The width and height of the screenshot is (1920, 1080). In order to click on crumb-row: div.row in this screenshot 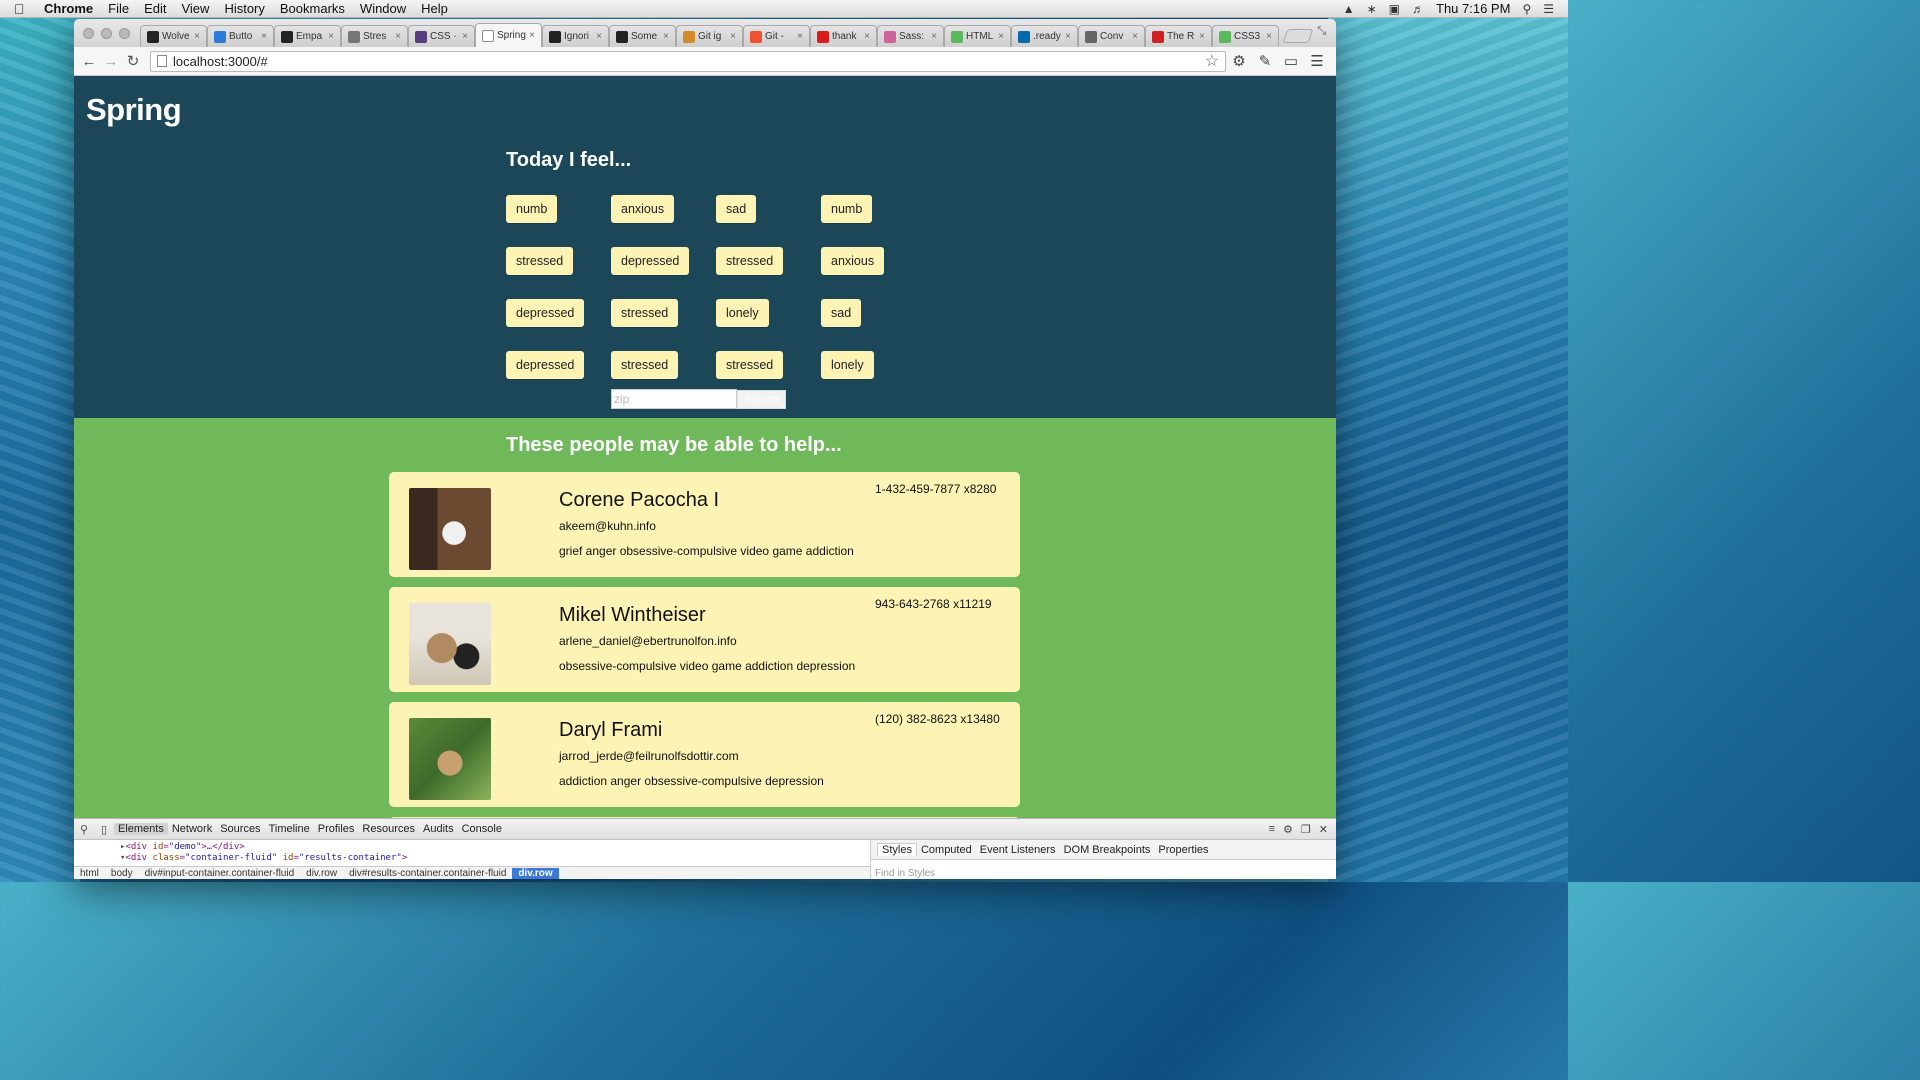, I will do `click(321, 873)`.